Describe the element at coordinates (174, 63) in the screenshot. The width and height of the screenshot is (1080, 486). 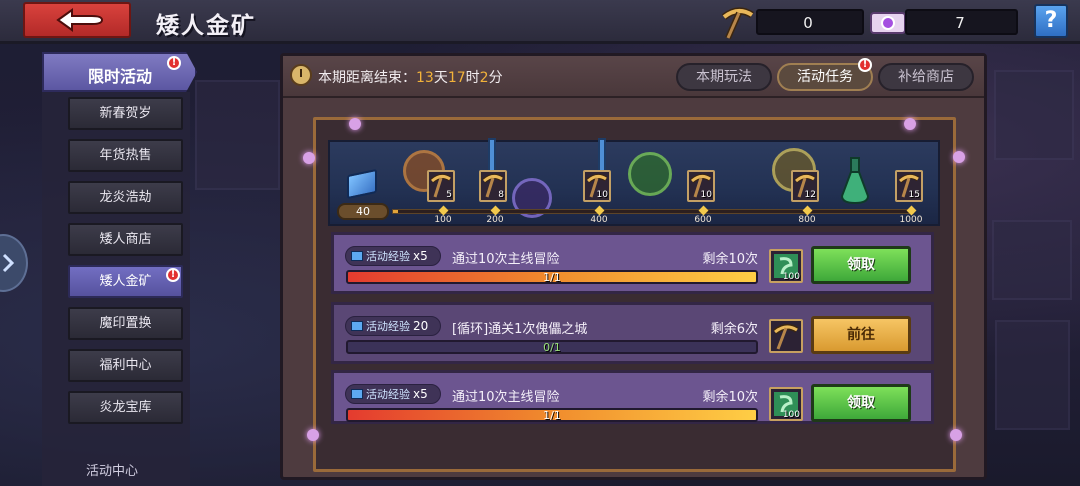
I see `sidebar-header-badge: !` at that location.